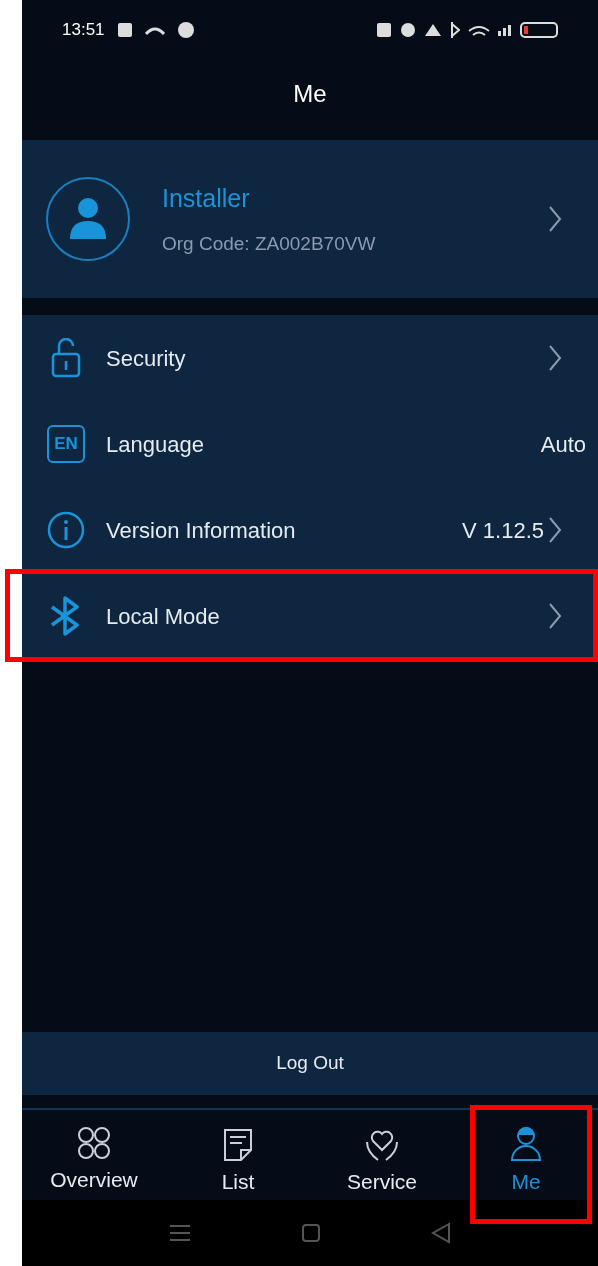  I want to click on profile-card: Installer Org Code: ZA002B70VW, so click(310, 219).